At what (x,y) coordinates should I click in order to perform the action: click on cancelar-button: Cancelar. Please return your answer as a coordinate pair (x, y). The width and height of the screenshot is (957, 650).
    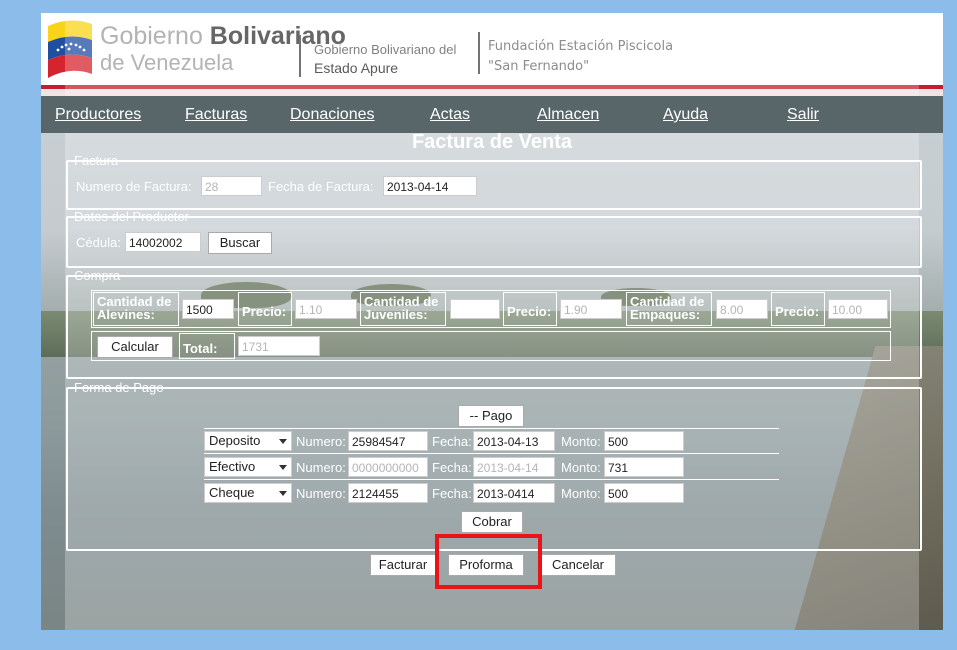
    Looking at the image, I should click on (578, 565).